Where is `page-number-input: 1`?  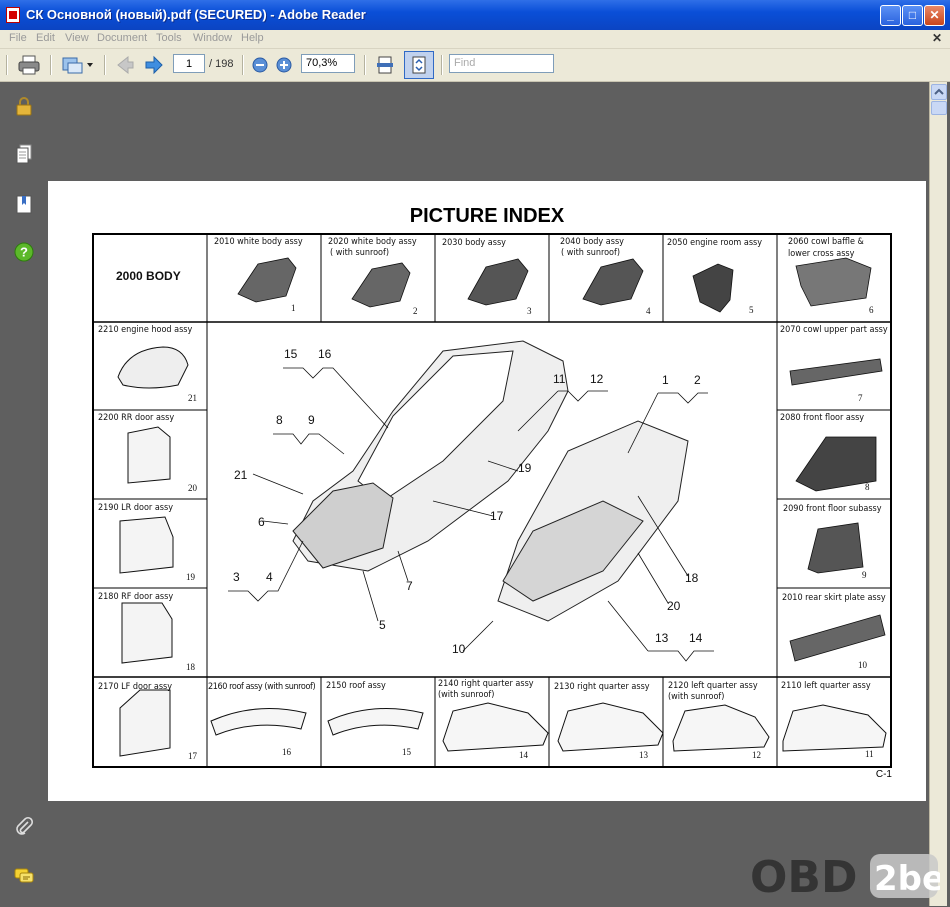
page-number-input: 1 is located at coordinates (189, 63).